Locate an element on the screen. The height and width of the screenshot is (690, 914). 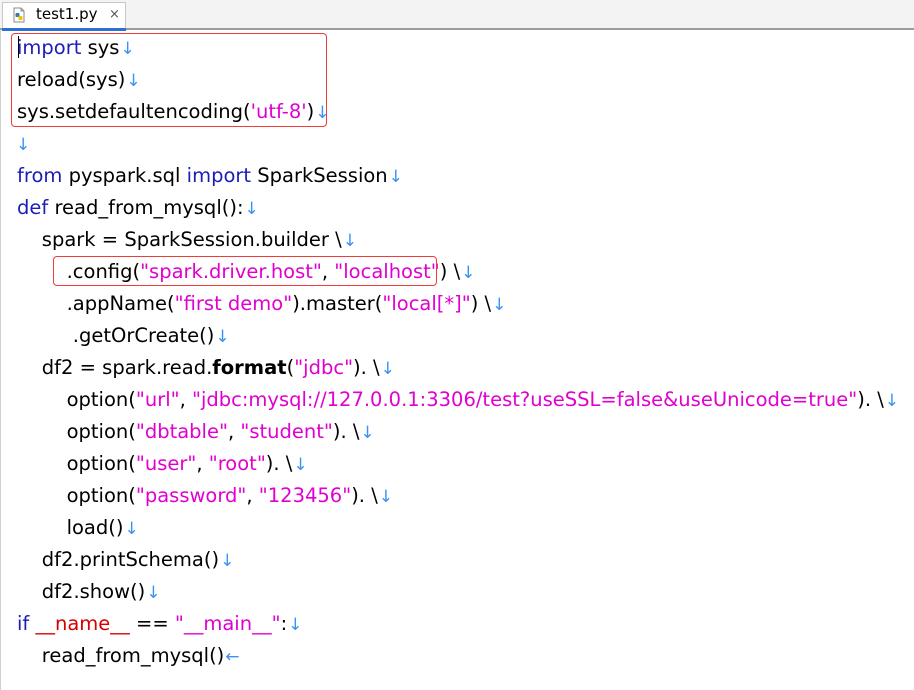
tab-title: test1.py is located at coordinates (67, 14).